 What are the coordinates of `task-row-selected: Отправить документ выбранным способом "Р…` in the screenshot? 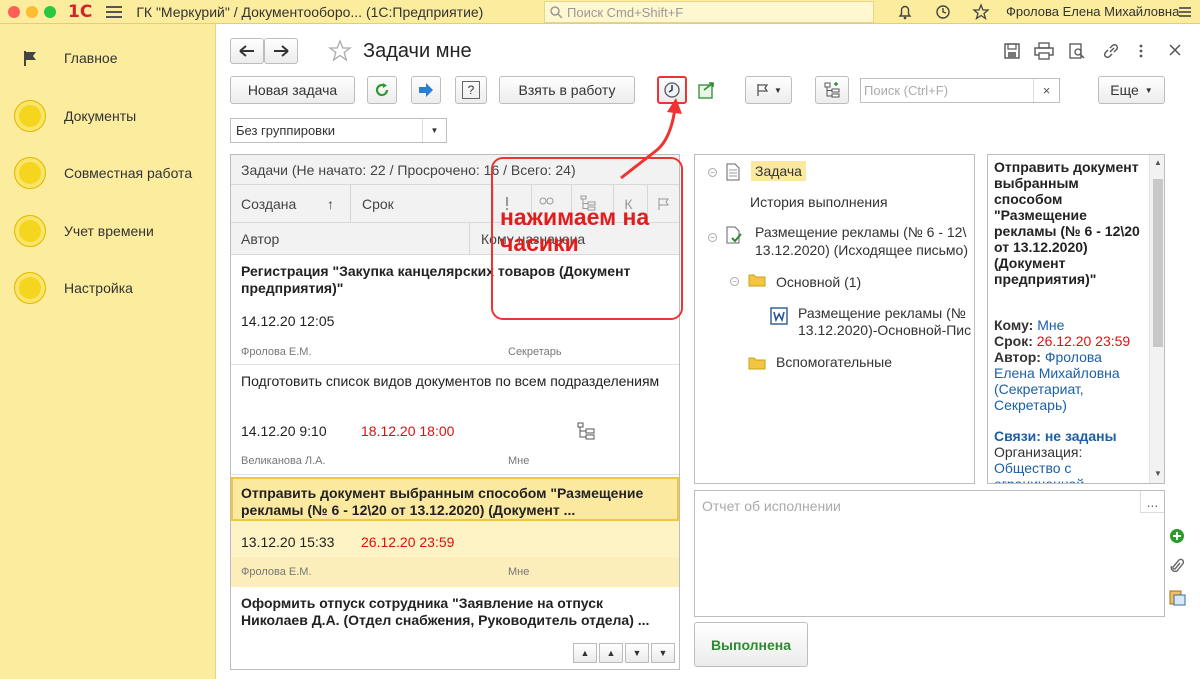 It's located at (455, 532).